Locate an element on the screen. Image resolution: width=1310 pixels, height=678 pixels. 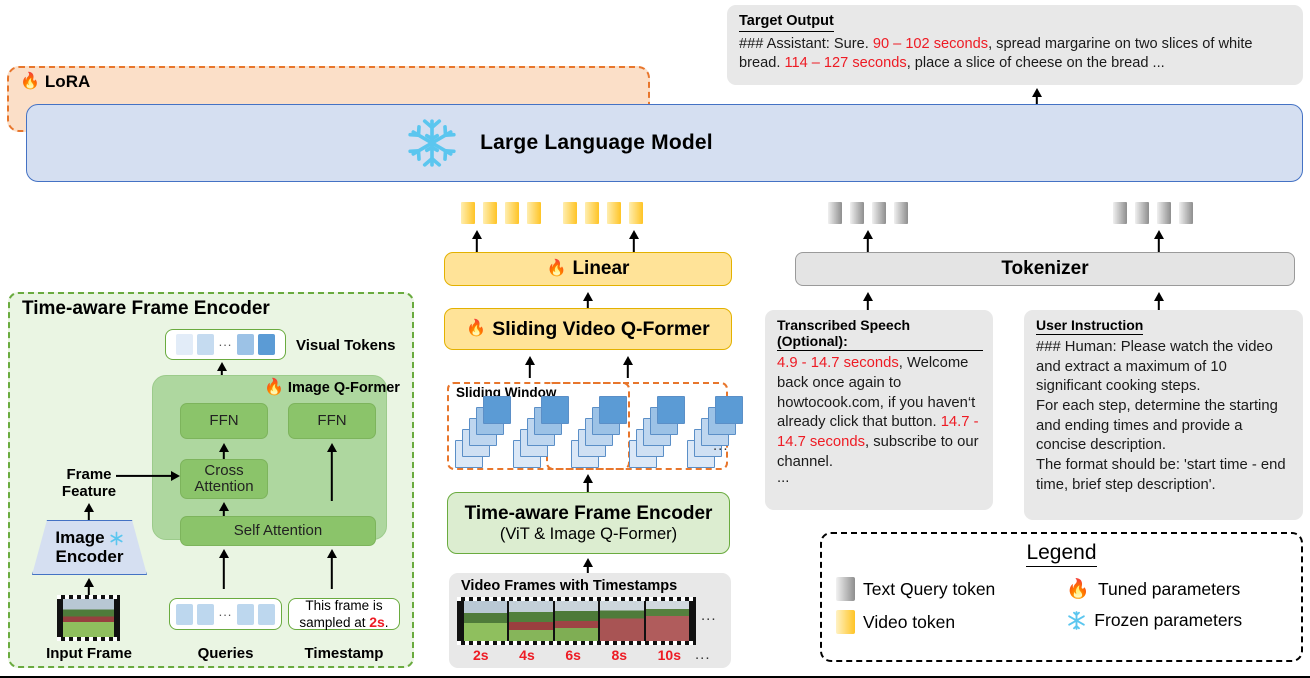
transcribed-speech-title: Transcribed Speech (Optional): is located at coordinates (880, 334).